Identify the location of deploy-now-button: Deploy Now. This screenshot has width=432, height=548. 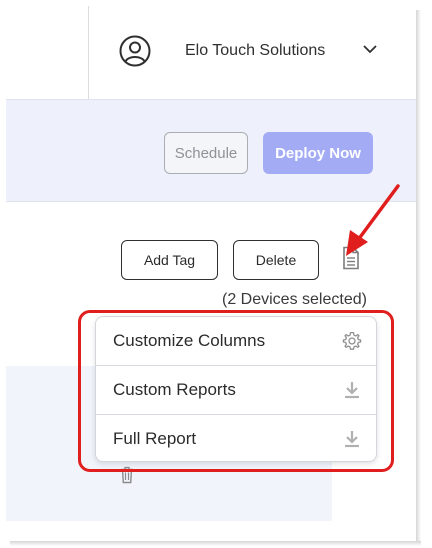
(318, 153).